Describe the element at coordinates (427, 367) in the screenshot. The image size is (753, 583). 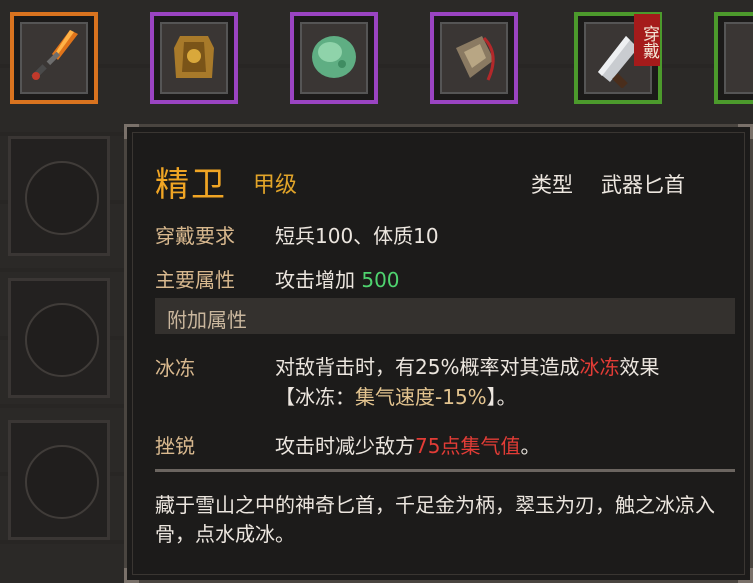
I see `freeze-text-1: 对敌背击时，有25%概率对其造成` at that location.